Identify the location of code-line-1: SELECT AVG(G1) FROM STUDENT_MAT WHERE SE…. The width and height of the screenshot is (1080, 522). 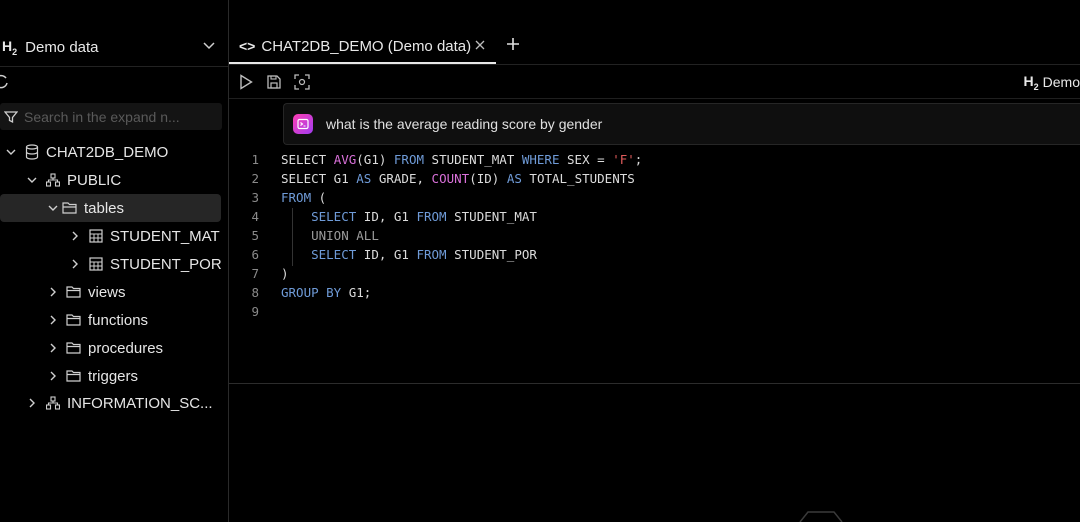
(462, 159).